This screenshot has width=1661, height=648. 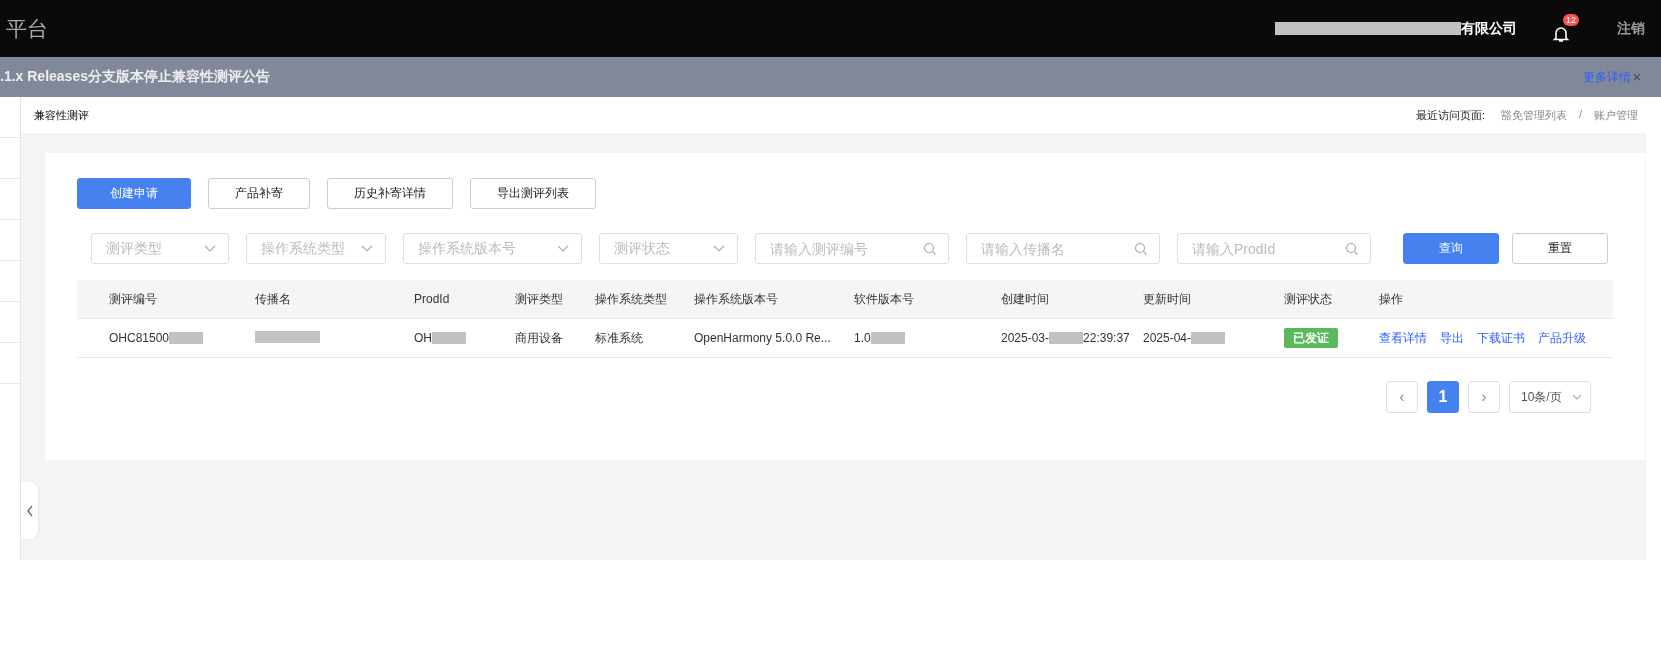 What do you see at coordinates (539, 298) in the screenshot?
I see `column-header: 测评类型` at bounding box center [539, 298].